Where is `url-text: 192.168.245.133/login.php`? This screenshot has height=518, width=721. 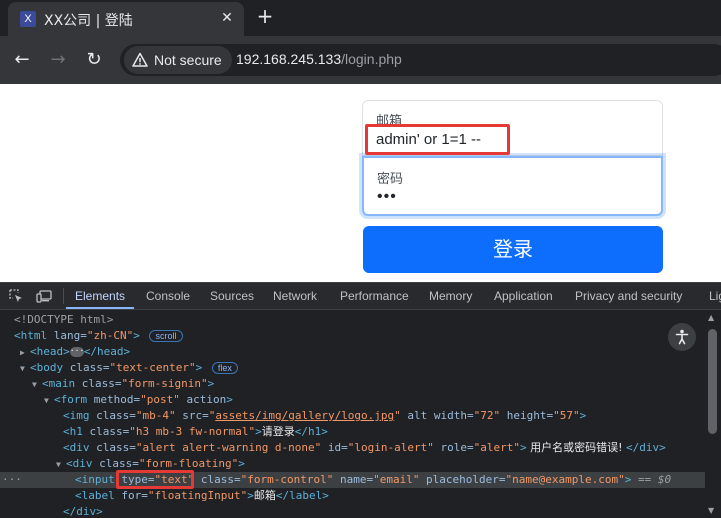
url-text: 192.168.245.133/login.php is located at coordinates (319, 59).